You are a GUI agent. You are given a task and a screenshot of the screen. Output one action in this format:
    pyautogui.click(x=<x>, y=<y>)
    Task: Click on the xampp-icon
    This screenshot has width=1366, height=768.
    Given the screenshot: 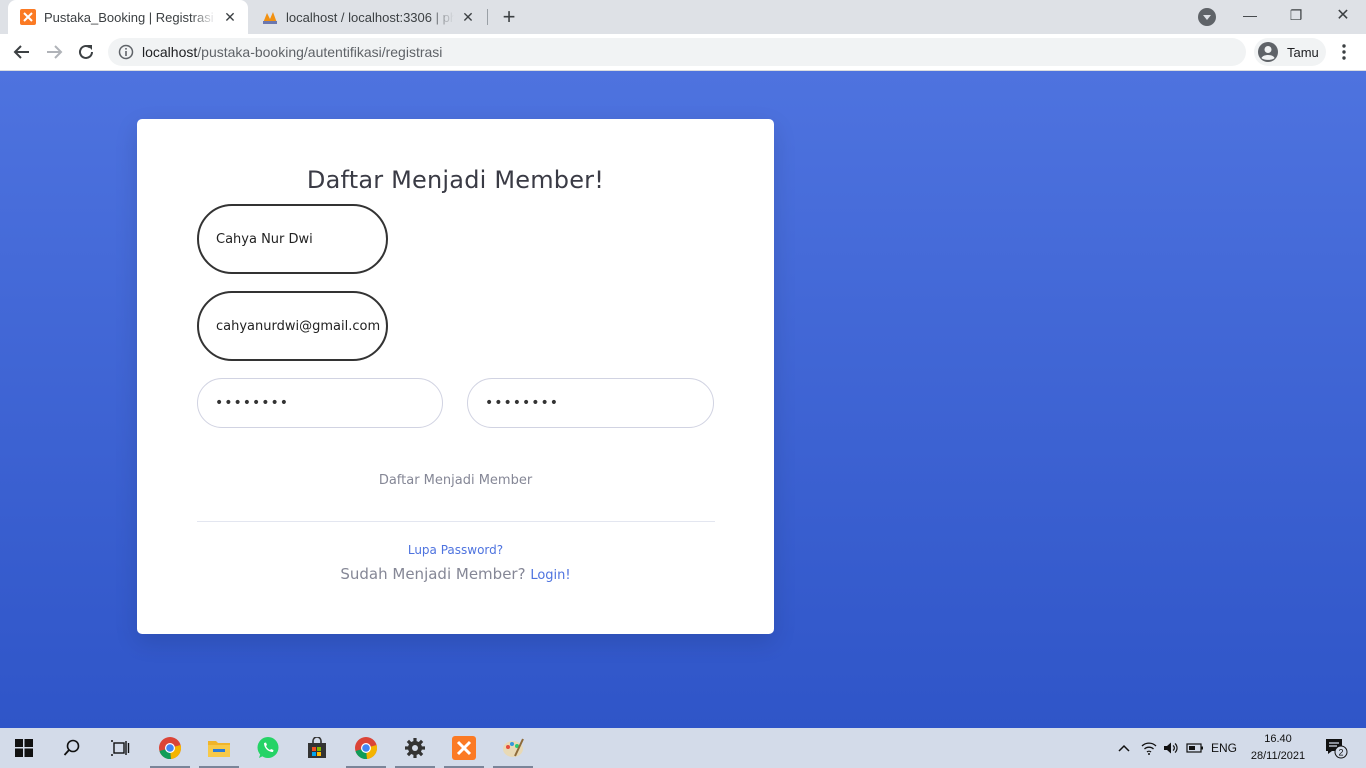 What is the action you would take?
    pyautogui.click(x=464, y=748)
    